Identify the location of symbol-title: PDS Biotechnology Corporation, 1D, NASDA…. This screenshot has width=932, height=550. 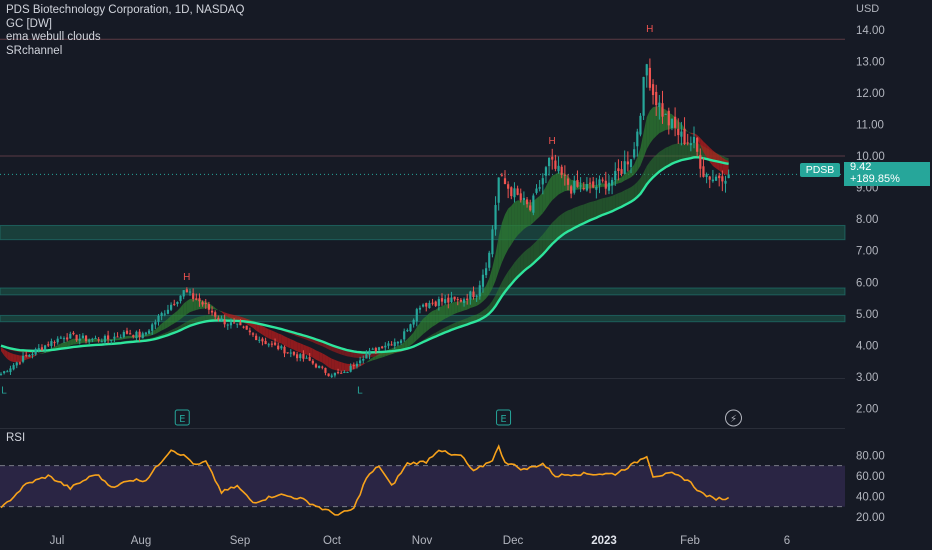
(125, 11).